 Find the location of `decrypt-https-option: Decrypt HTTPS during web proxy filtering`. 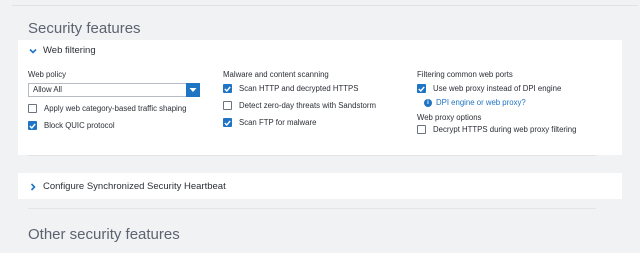

decrypt-https-option: Decrypt HTTPS during web proxy filtering is located at coordinates (517, 129).